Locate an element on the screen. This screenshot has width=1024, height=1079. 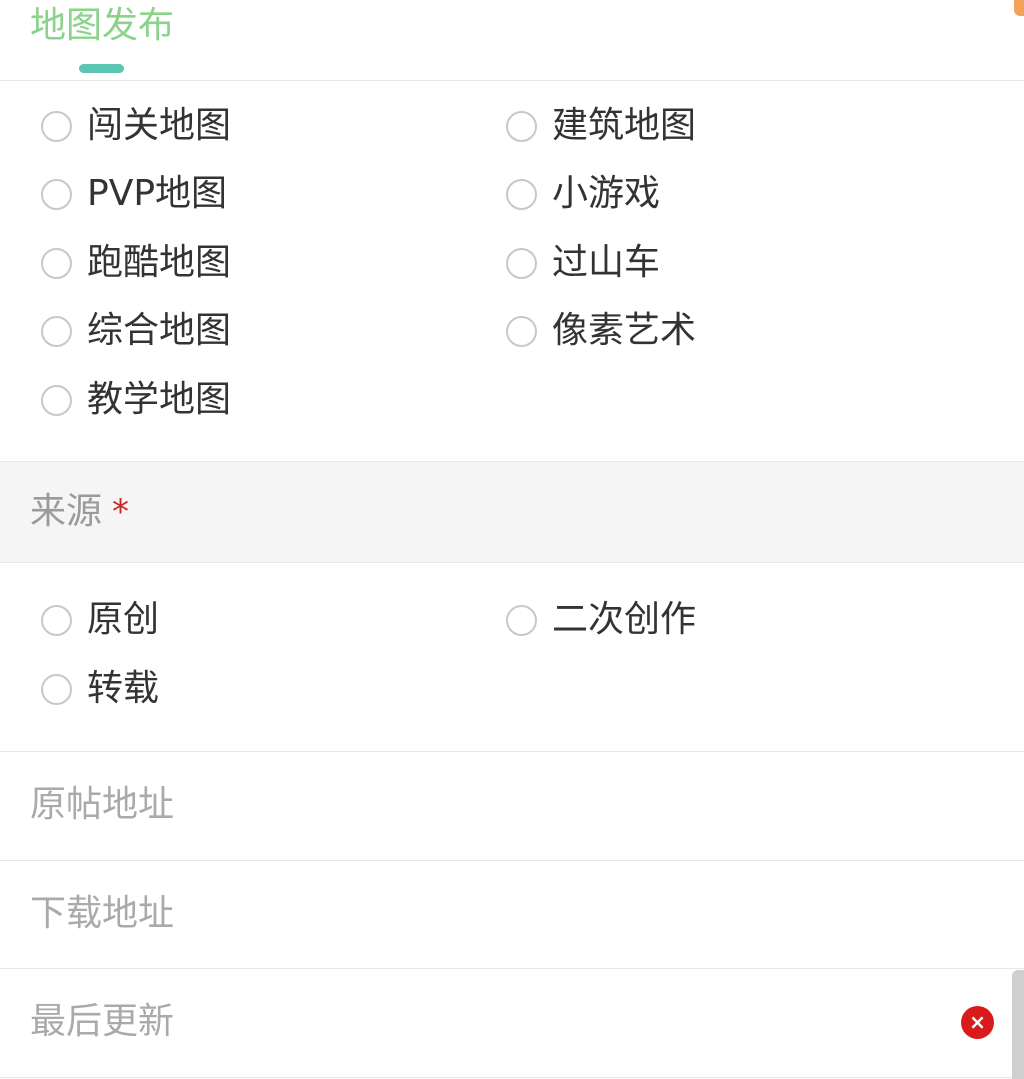
tab-active-indicator is located at coordinates (101, 68).